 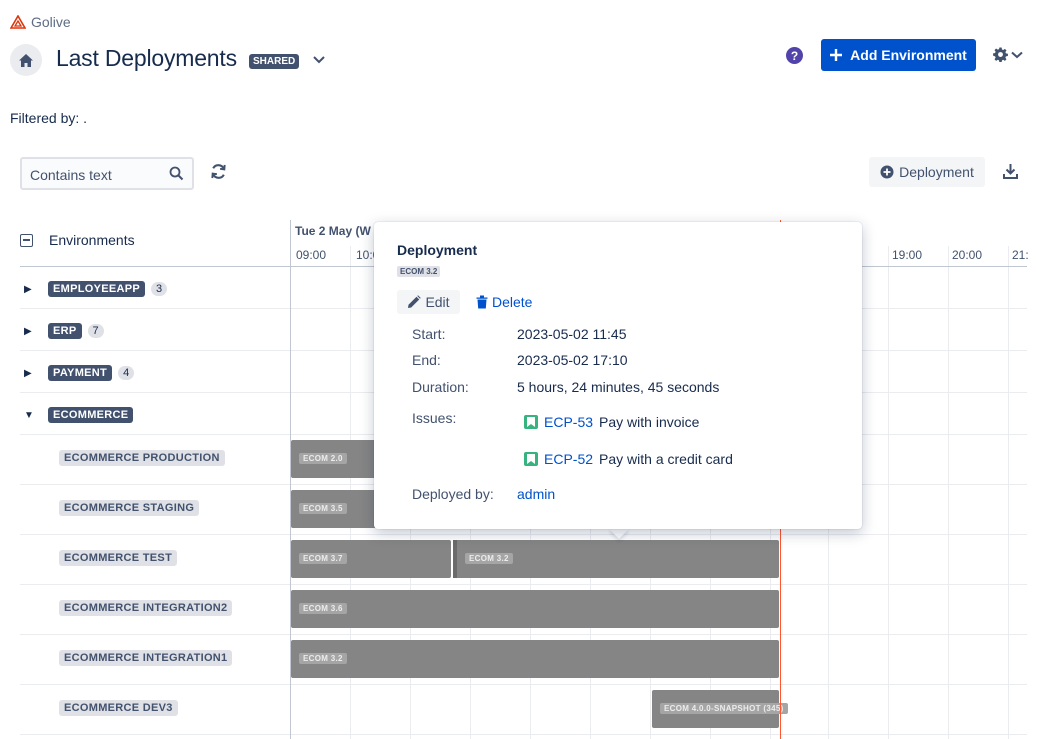 What do you see at coordinates (437, 302) in the screenshot?
I see `edit-label: Edit` at bounding box center [437, 302].